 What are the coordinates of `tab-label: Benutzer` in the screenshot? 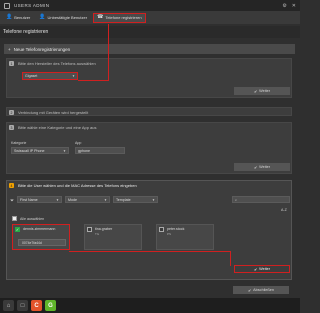 It's located at (22, 17).